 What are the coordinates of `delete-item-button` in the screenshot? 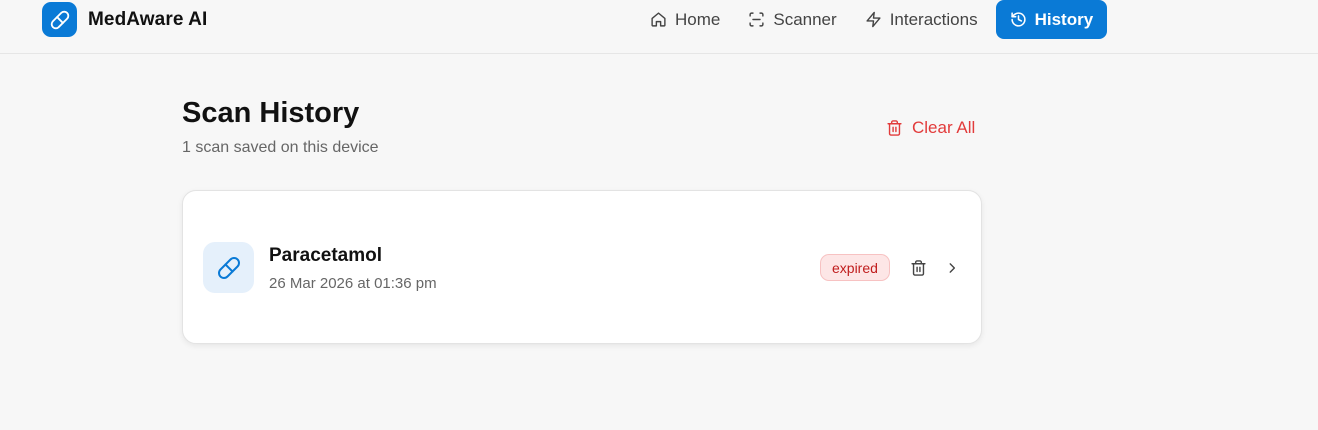 It's located at (918, 268).